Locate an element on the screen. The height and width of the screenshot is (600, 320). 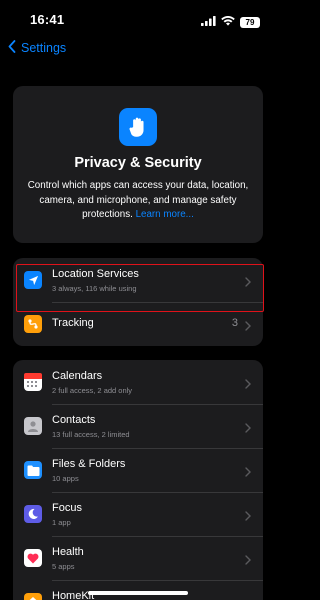
homekit-row: HomeKit is located at coordinates (138, 590).